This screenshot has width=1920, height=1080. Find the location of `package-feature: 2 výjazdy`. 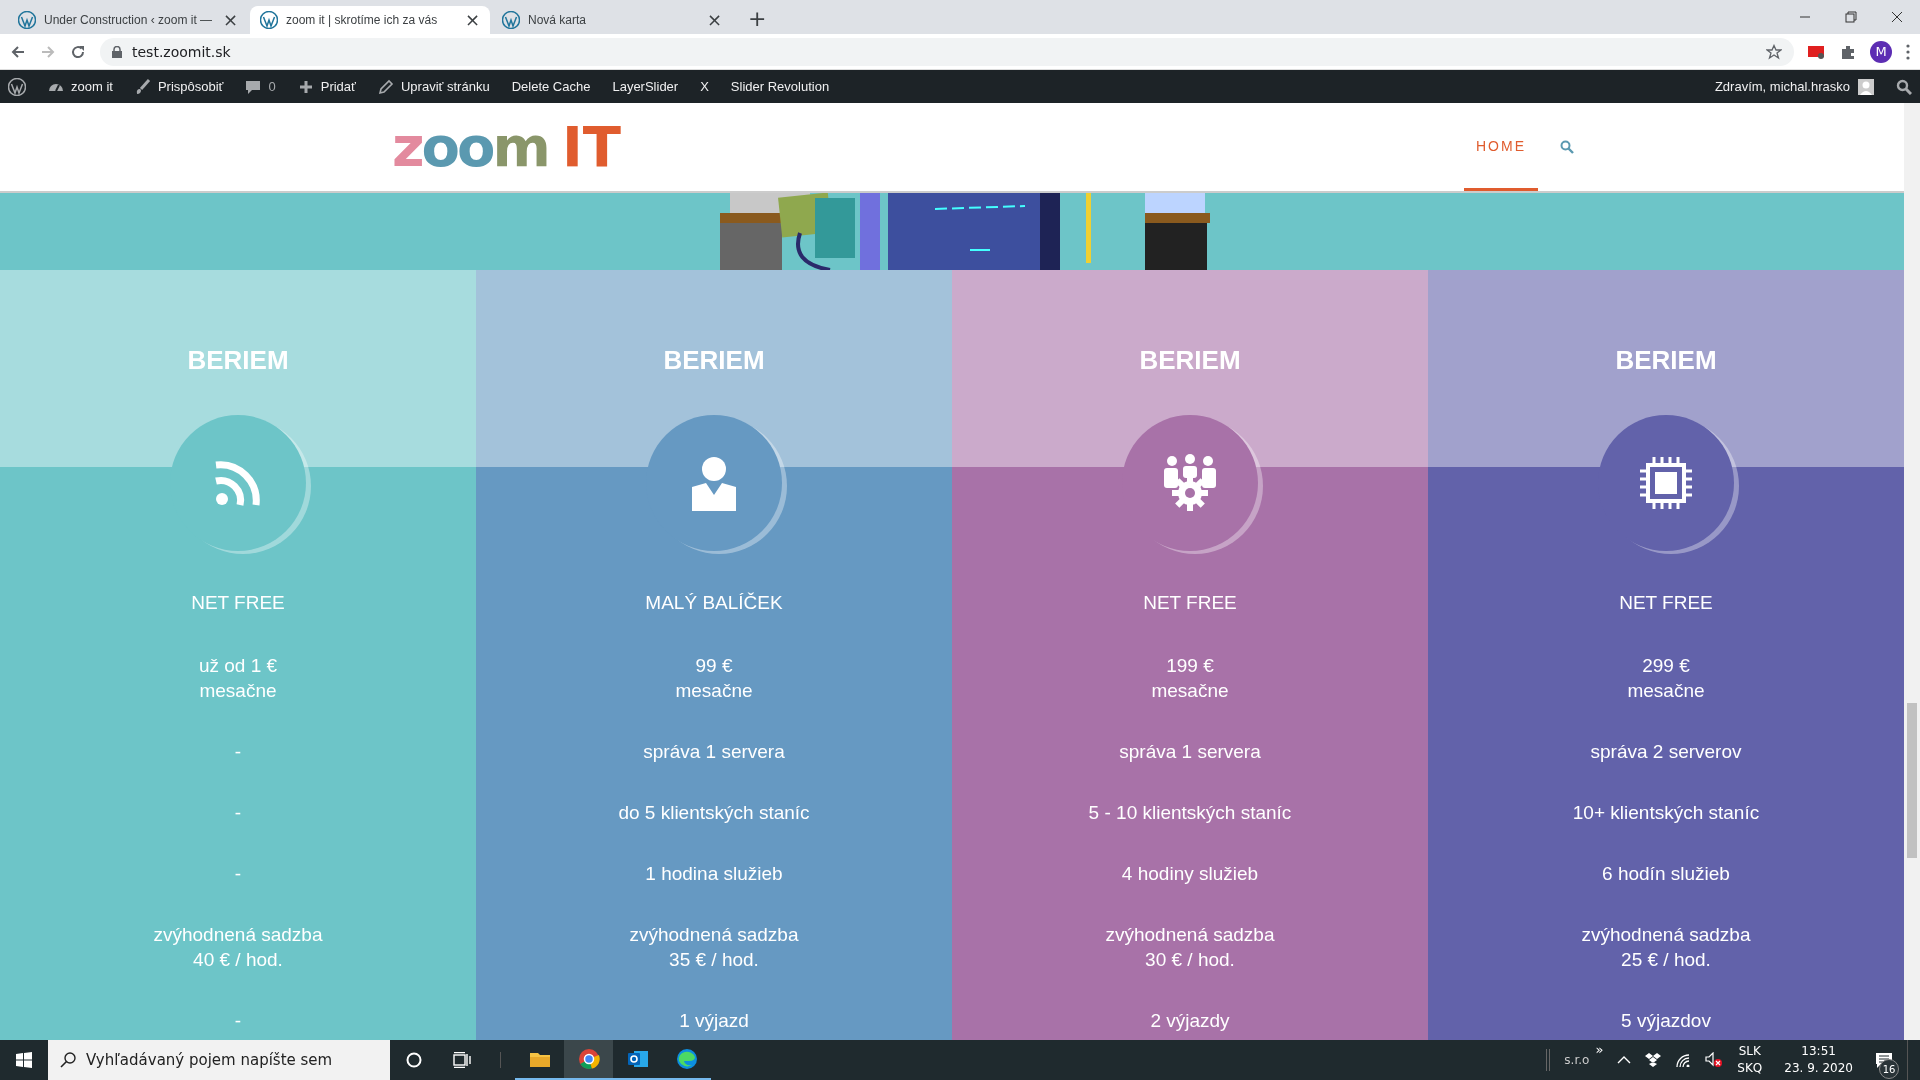

package-feature: 2 výjazdy is located at coordinates (1190, 1021).